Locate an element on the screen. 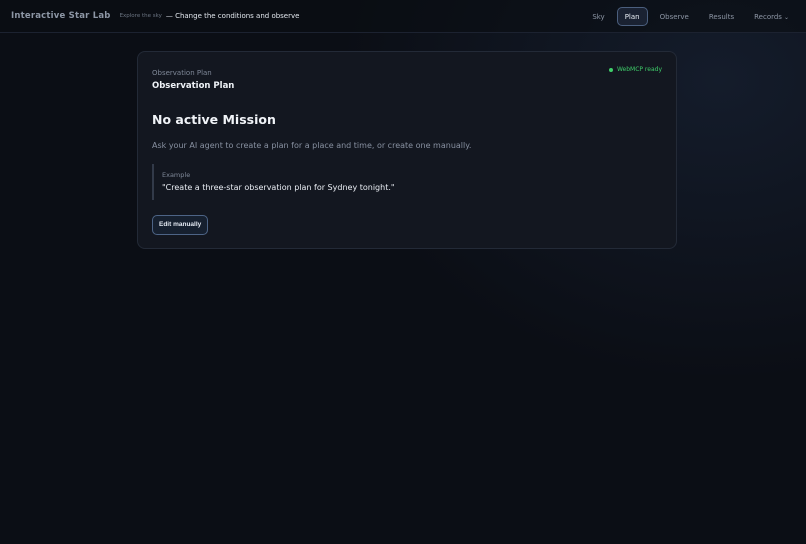  tab-plan: Plan is located at coordinates (632, 16).